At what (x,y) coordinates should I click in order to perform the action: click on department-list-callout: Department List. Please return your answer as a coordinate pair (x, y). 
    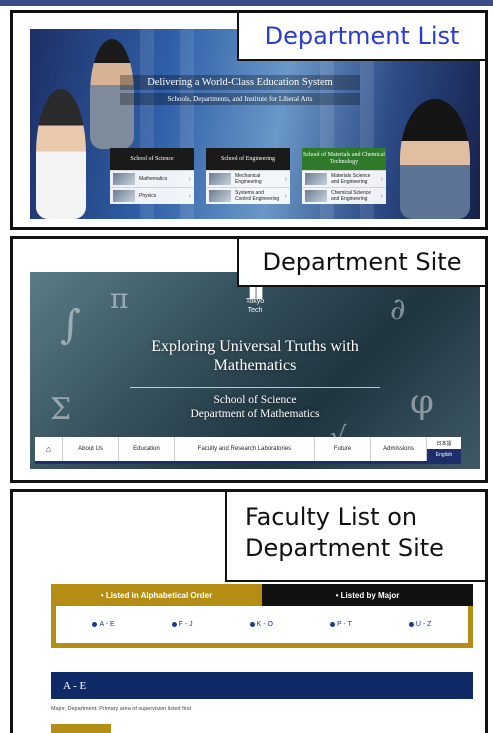
    Looking at the image, I should click on (361, 37).